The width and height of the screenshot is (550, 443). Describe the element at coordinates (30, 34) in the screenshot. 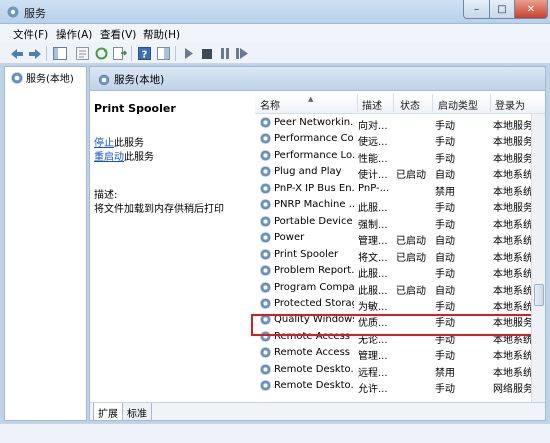

I see `menu-file: 文件(F)` at that location.